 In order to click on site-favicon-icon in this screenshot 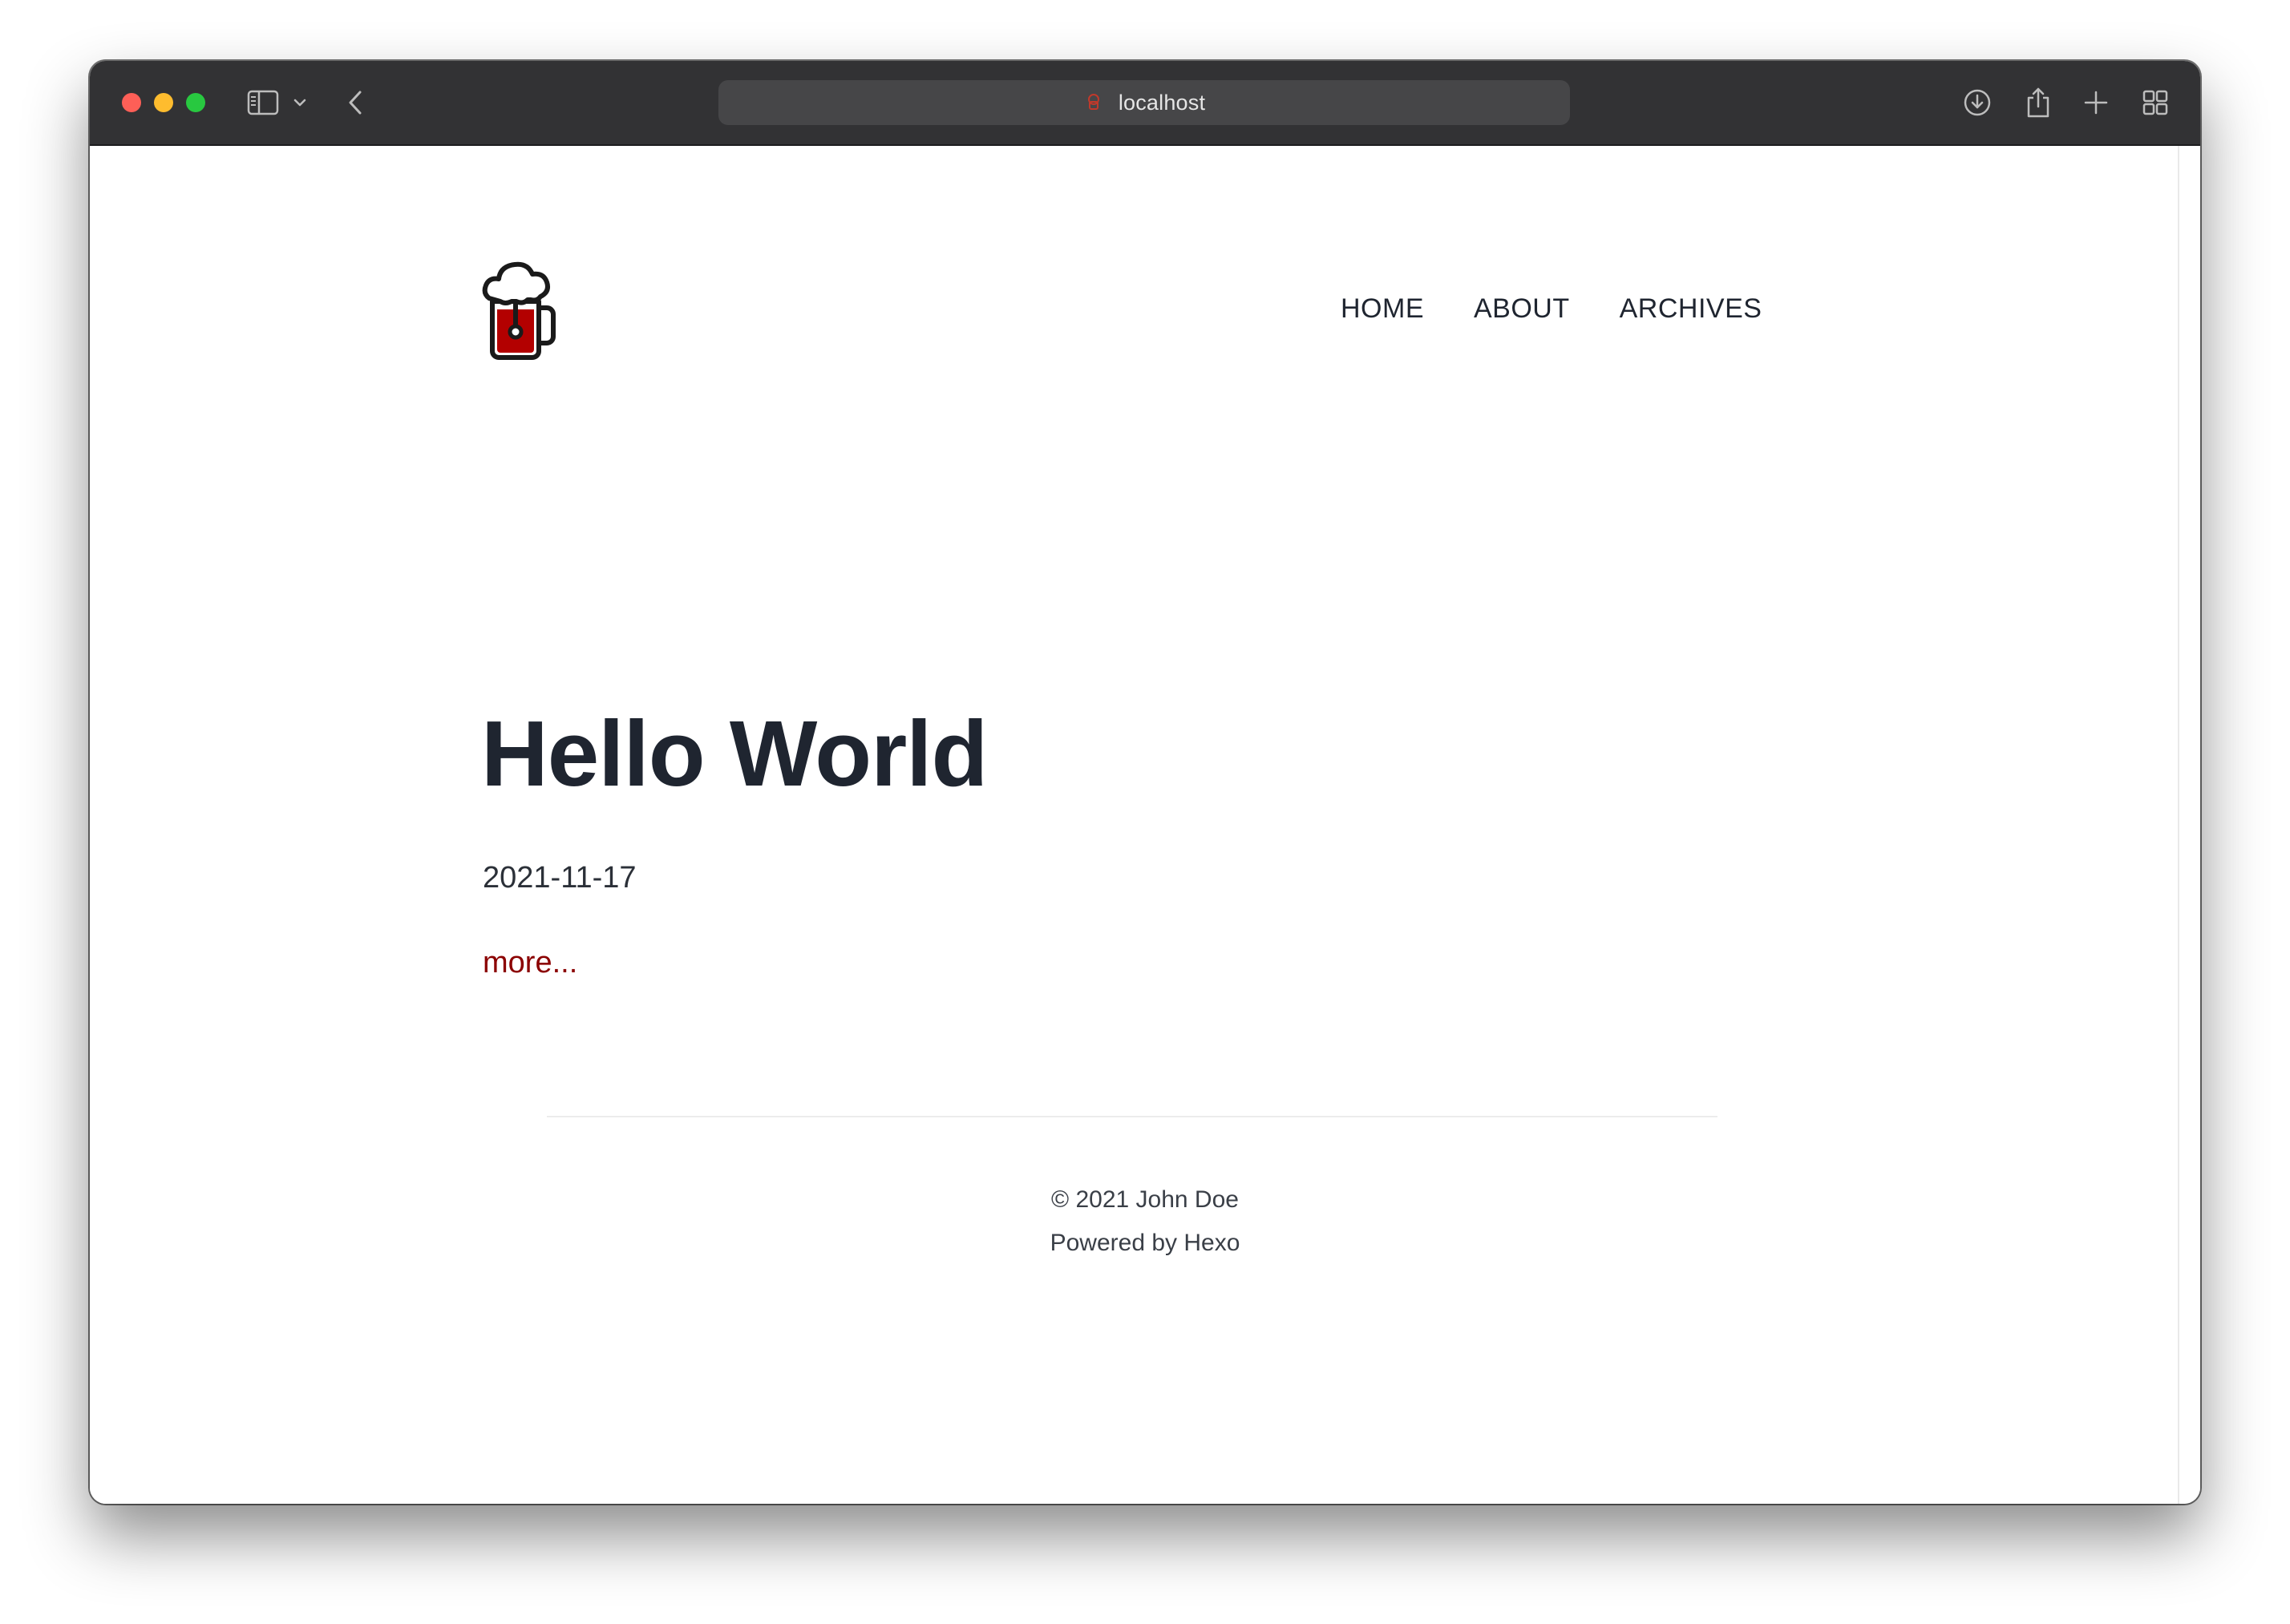, I will do `click(1093, 103)`.